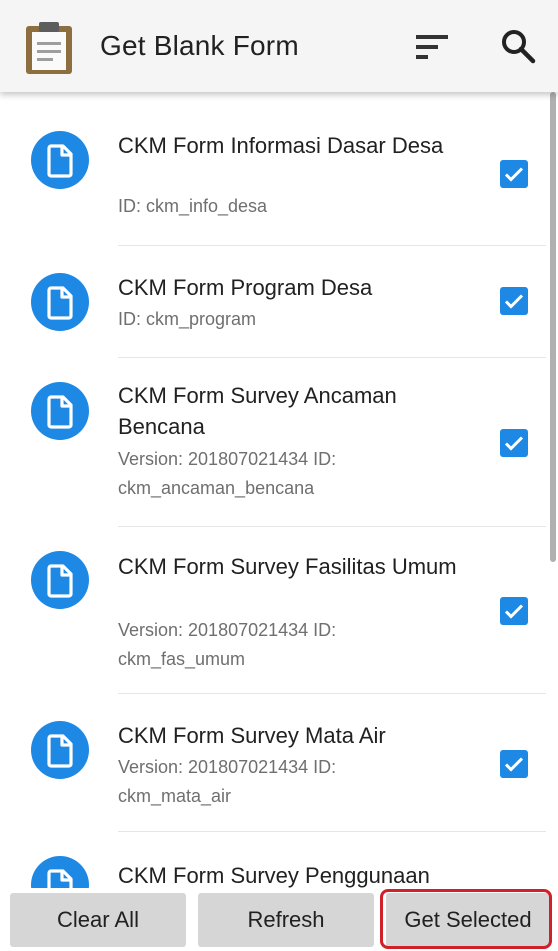 The height and width of the screenshot is (951, 558). Describe the element at coordinates (199, 45) in the screenshot. I see `app-title: Get Blank Form` at that location.